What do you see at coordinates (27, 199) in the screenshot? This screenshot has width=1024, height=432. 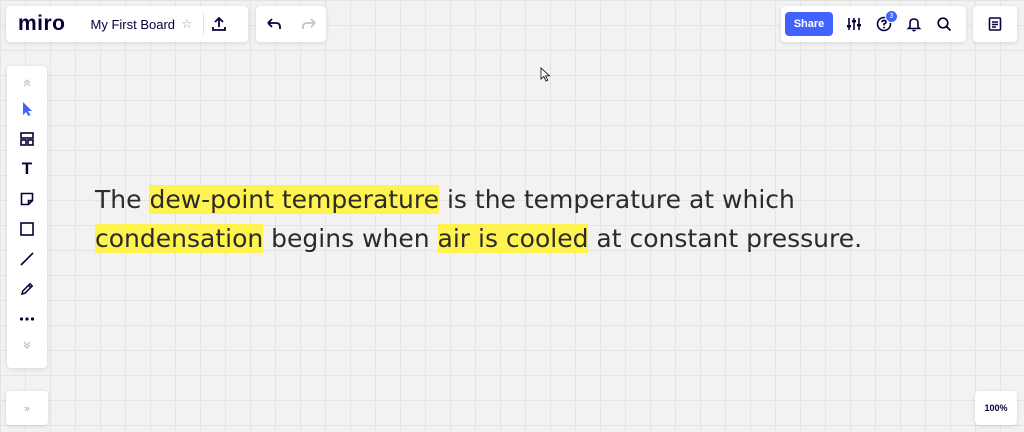 I see `sticky-note-icon` at bounding box center [27, 199].